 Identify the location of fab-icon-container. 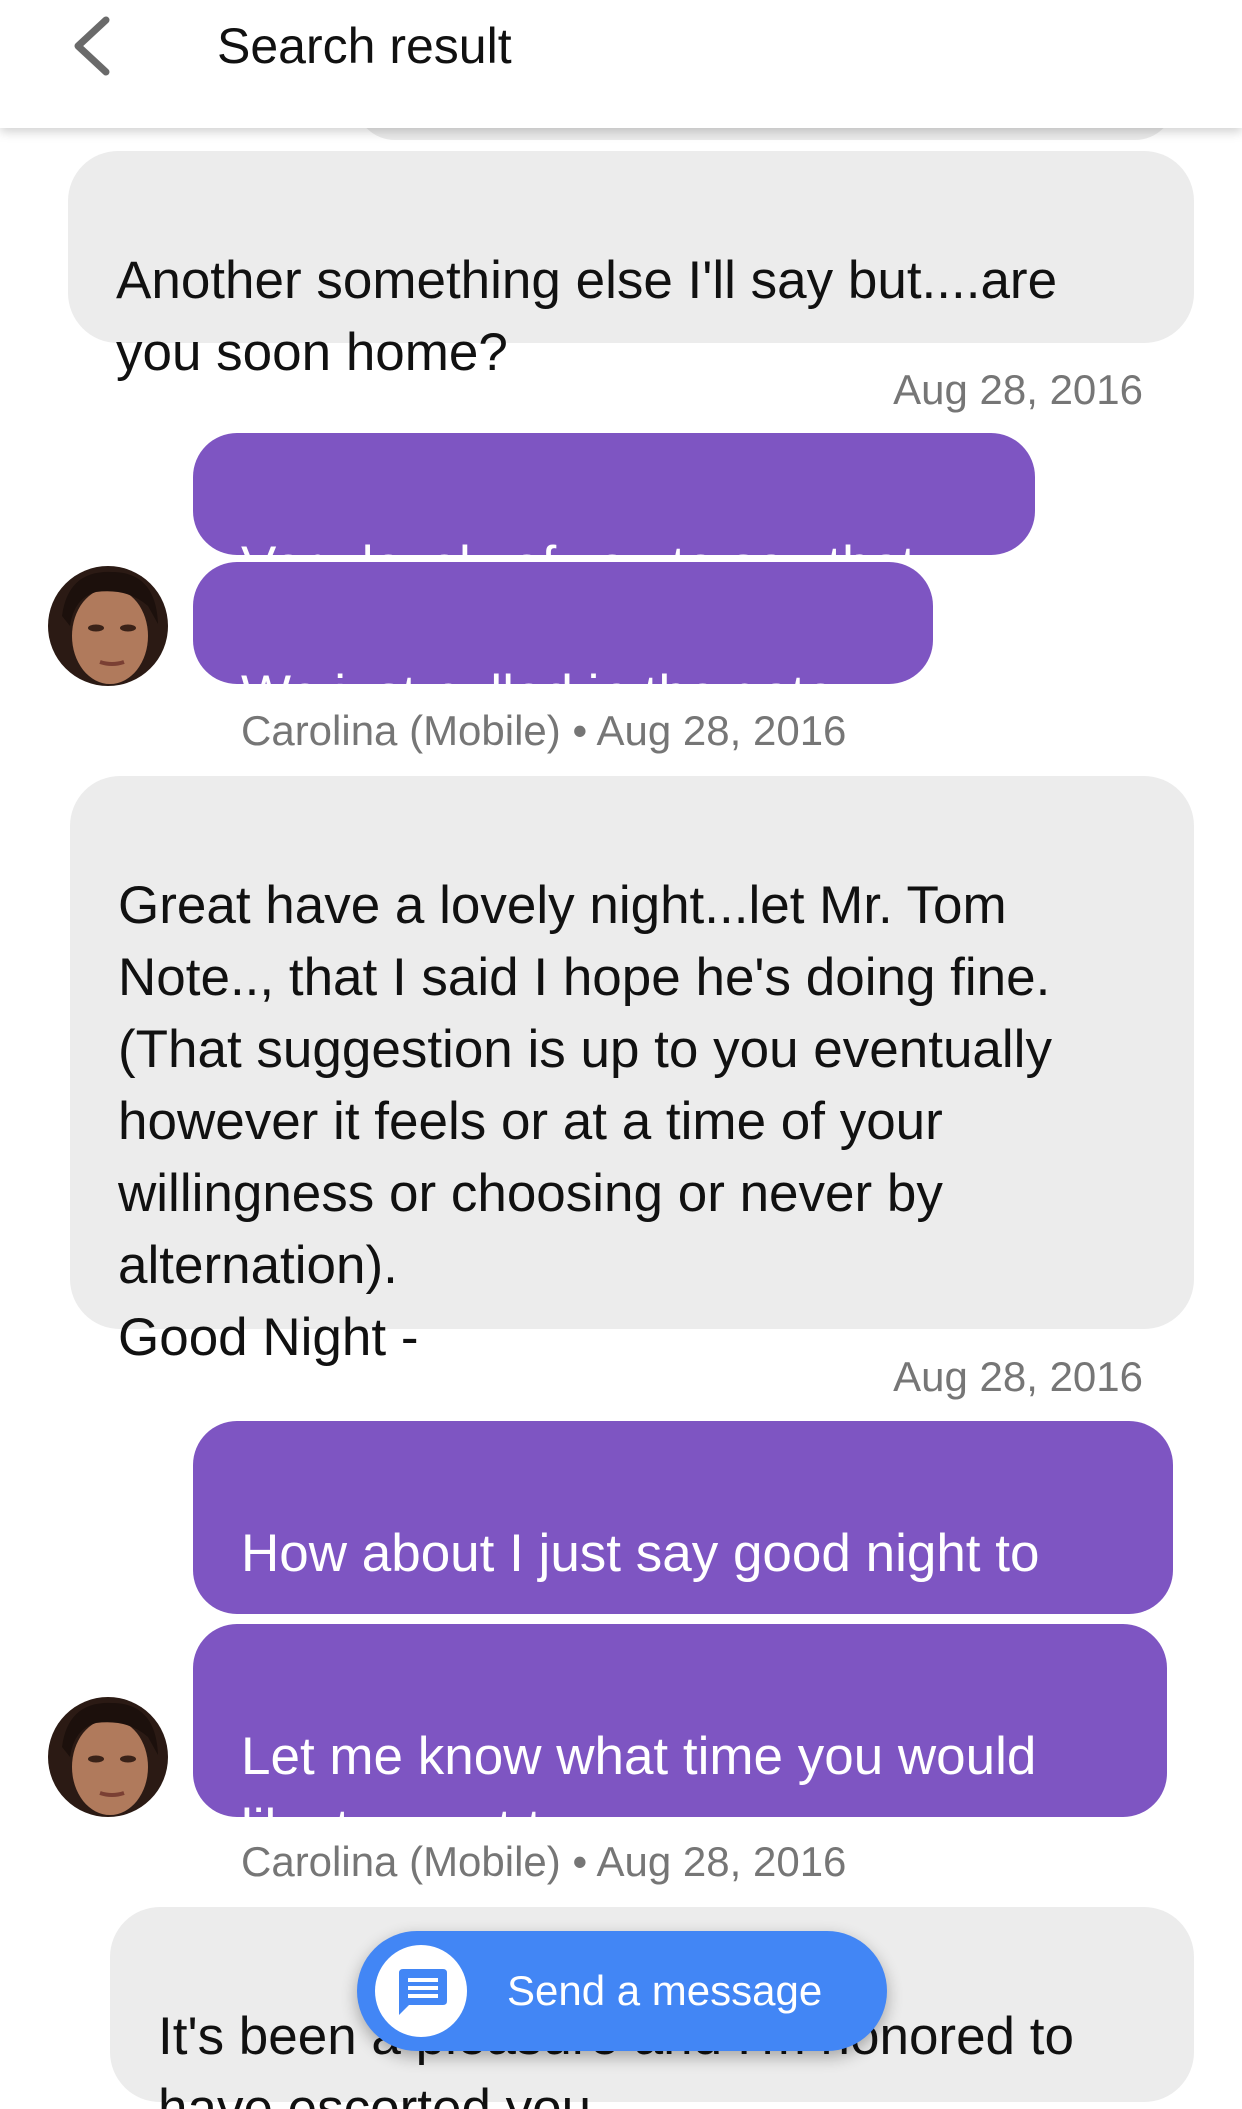
(421, 1991).